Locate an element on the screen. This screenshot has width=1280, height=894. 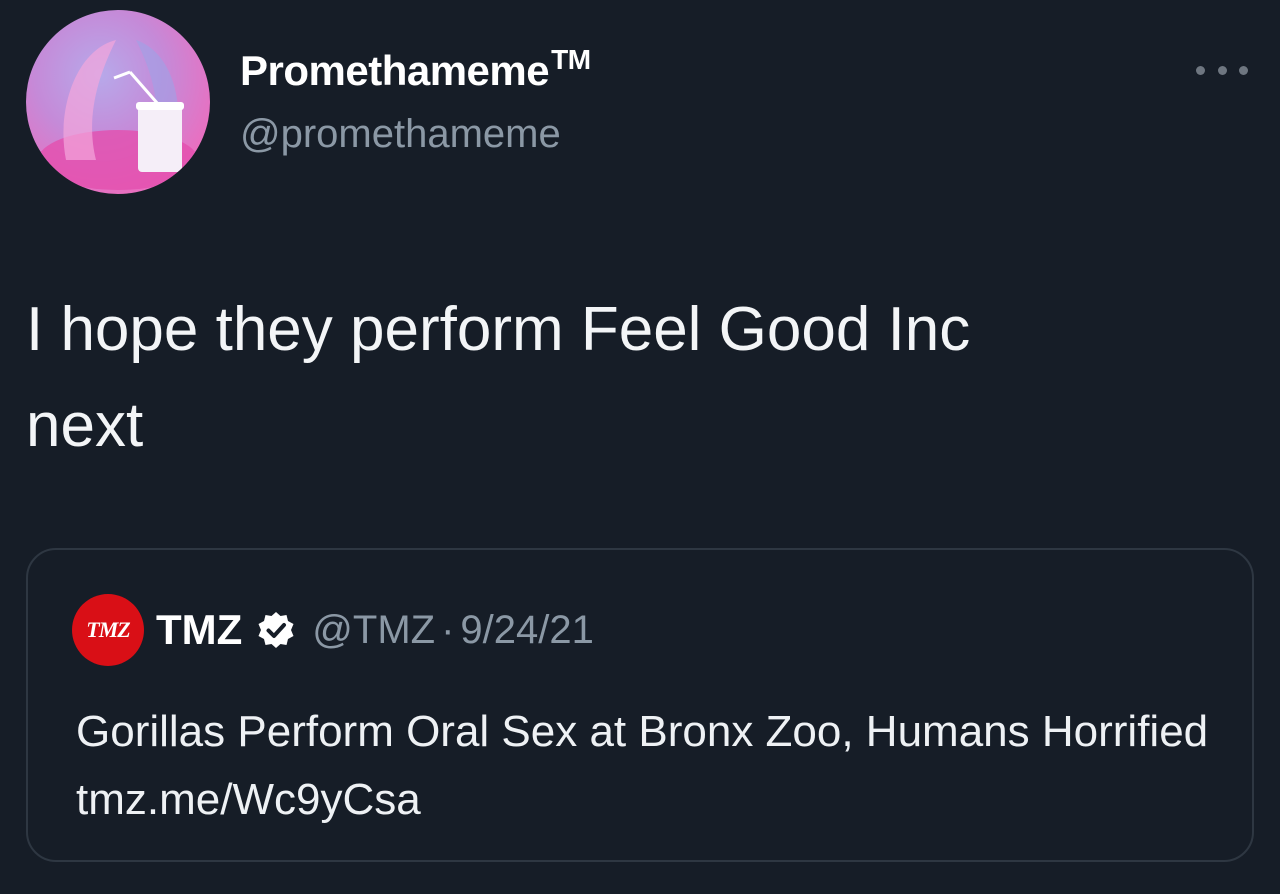
display-name: PromethamemeTM is located at coordinates (415, 69).